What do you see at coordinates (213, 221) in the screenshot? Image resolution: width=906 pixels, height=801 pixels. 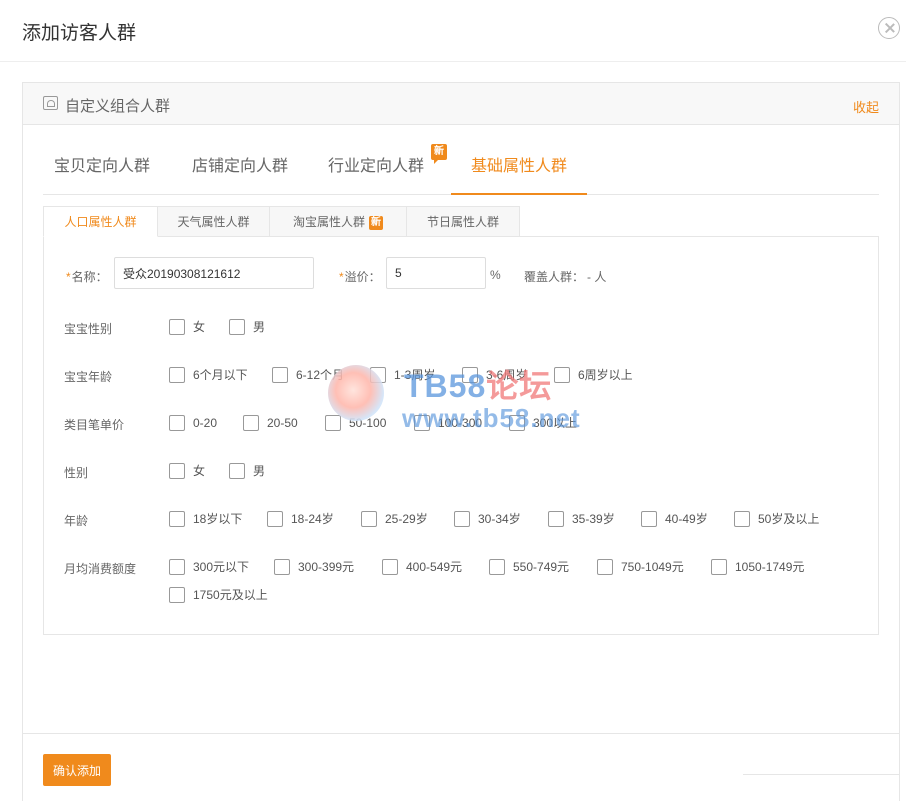 I see `subtab-weather: 天气属性人群` at bounding box center [213, 221].